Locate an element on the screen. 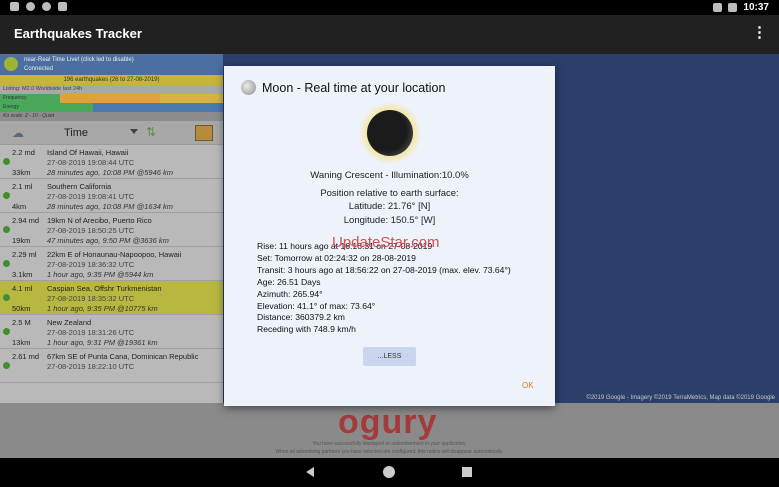 Image resolution: width=779 pixels, height=487 pixels. app-title: Earthquakes Tracker is located at coordinates (78, 33).